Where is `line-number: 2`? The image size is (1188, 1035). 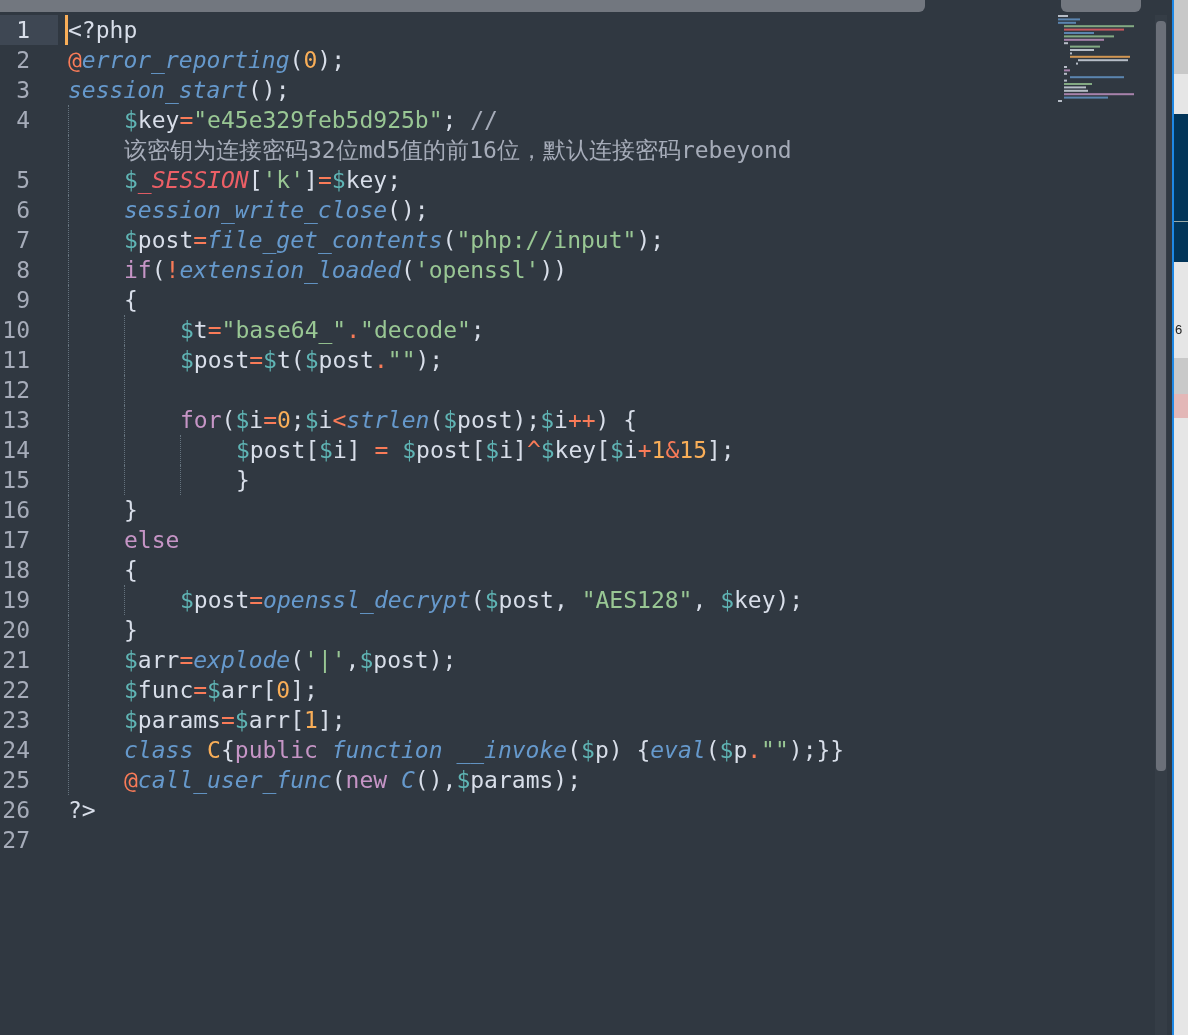
line-number: 2 is located at coordinates (23, 60).